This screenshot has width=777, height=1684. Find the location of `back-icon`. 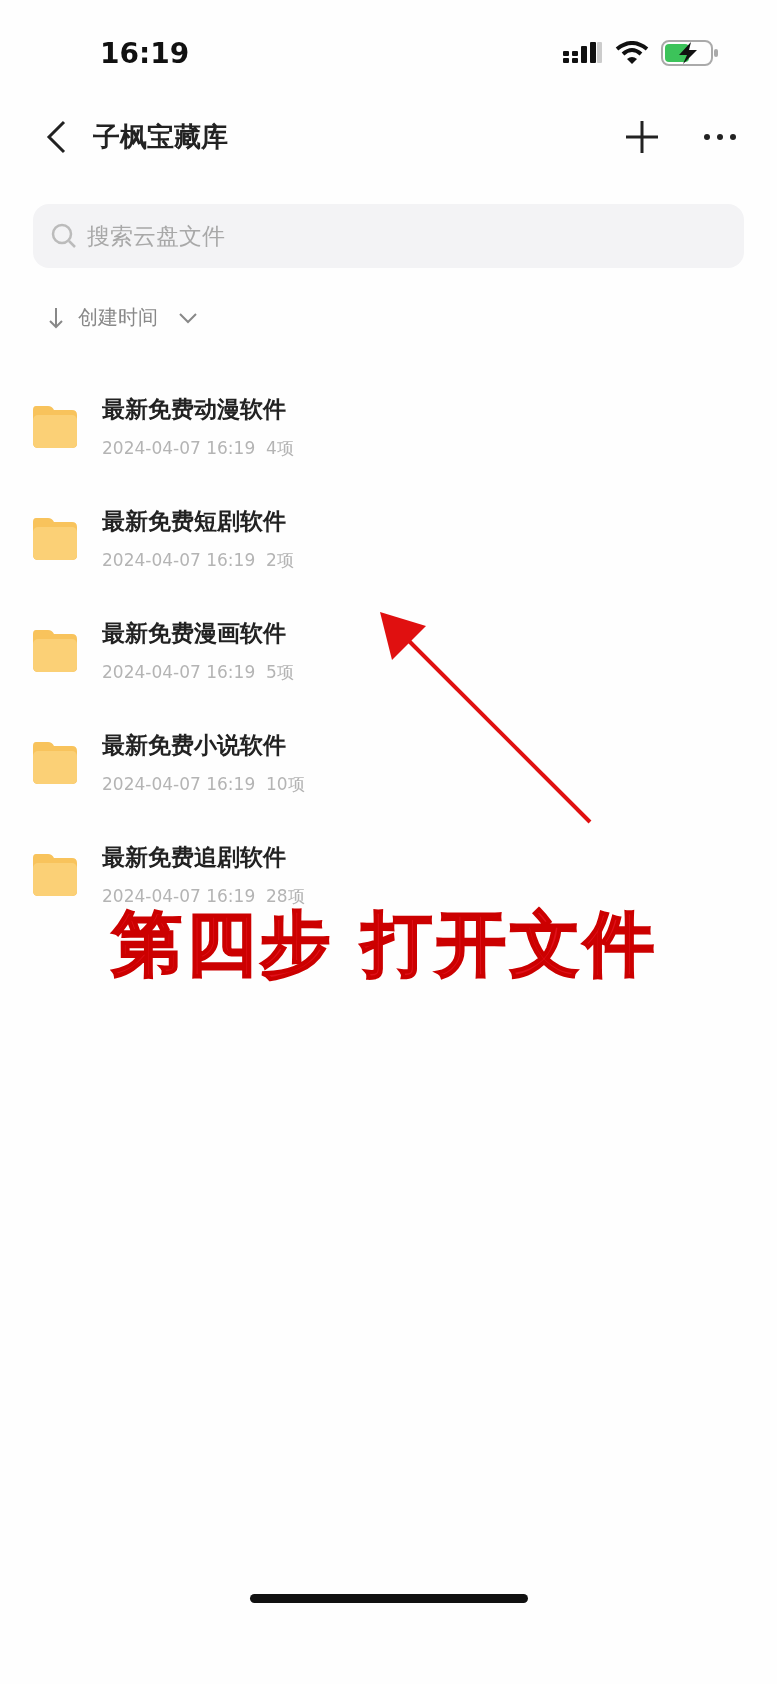

back-icon is located at coordinates (56, 137).